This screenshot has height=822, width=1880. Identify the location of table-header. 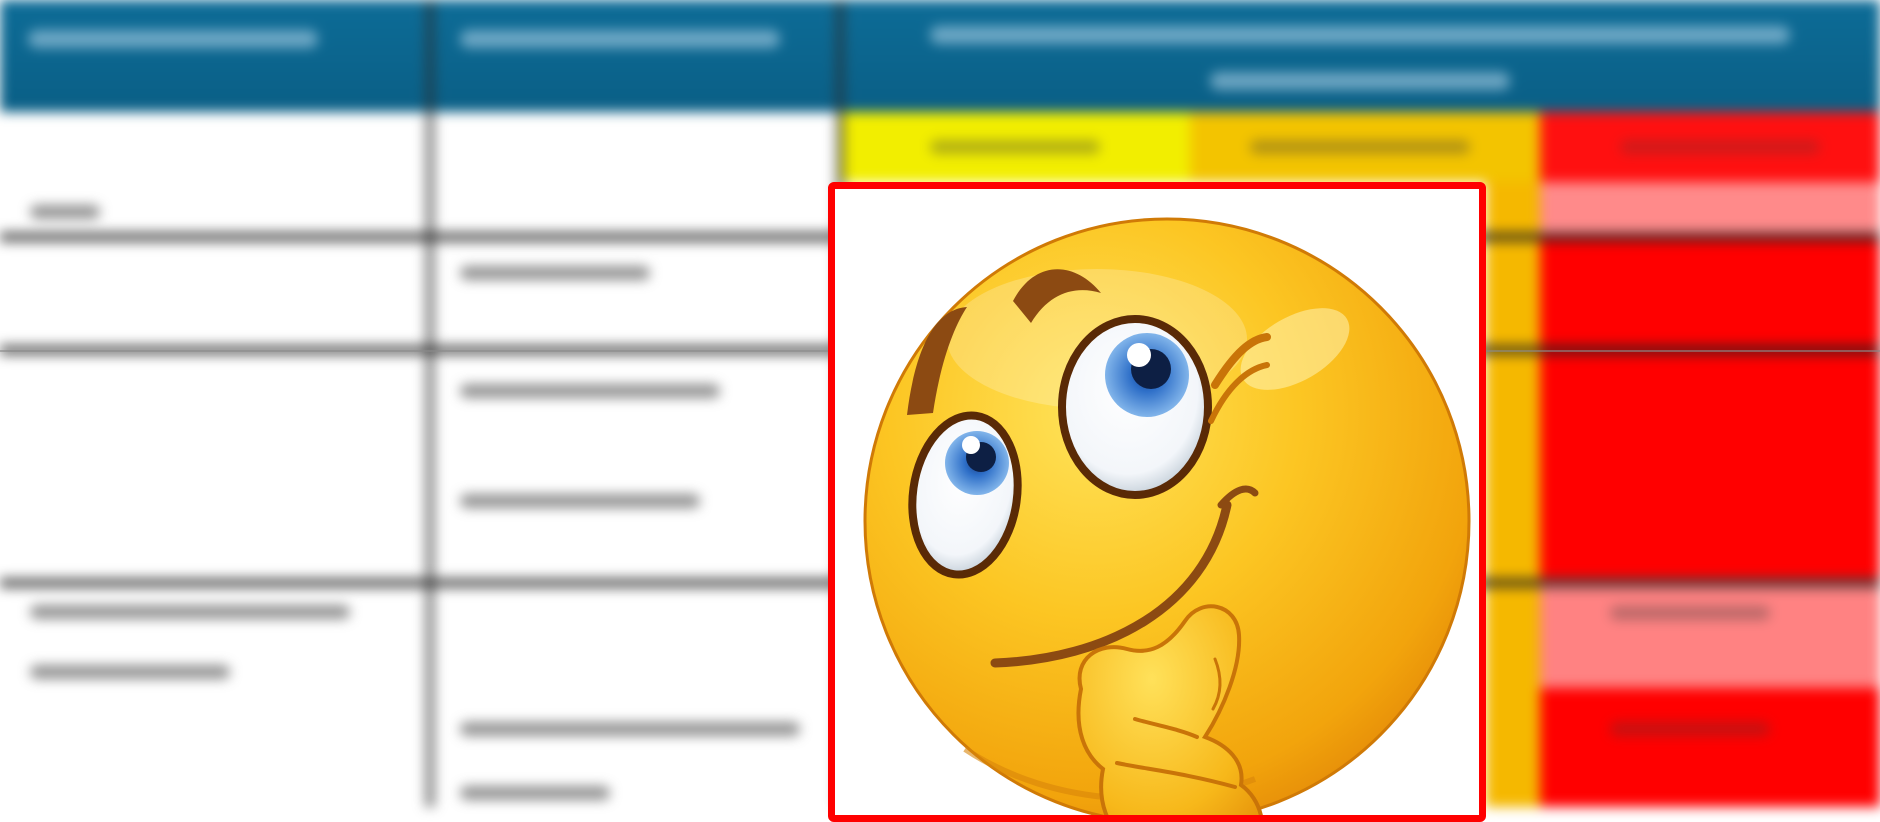
(940, 56).